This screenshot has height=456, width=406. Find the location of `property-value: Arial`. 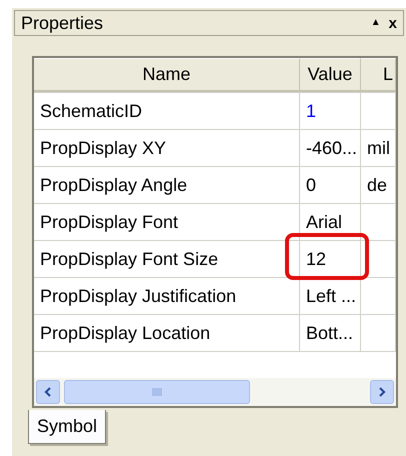

property-value: Arial is located at coordinates (324, 222).